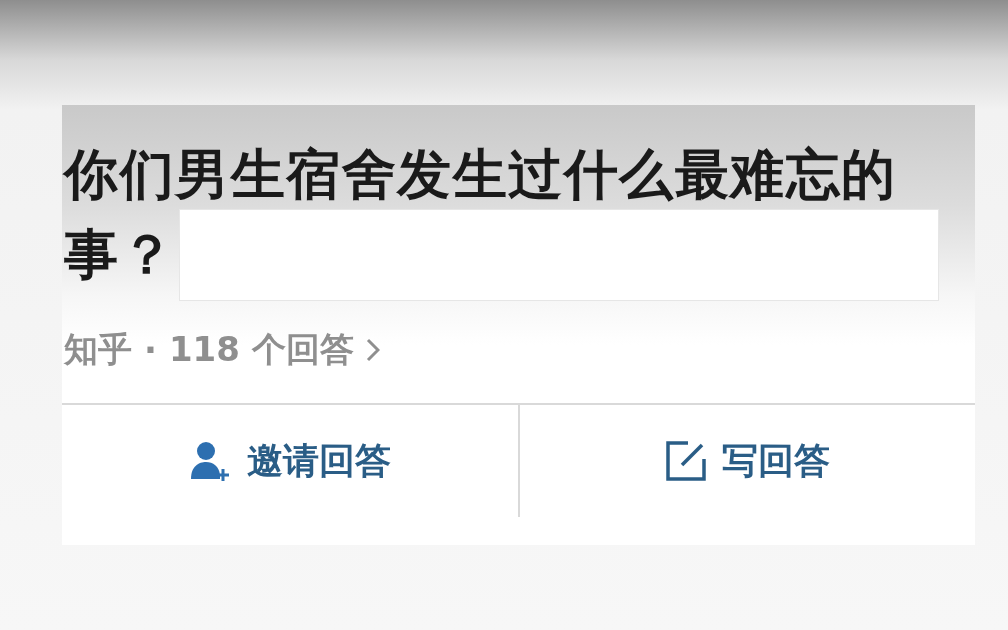 The image size is (1008, 630). Describe the element at coordinates (119, 255) in the screenshot. I see `question-title: 事？` at that location.